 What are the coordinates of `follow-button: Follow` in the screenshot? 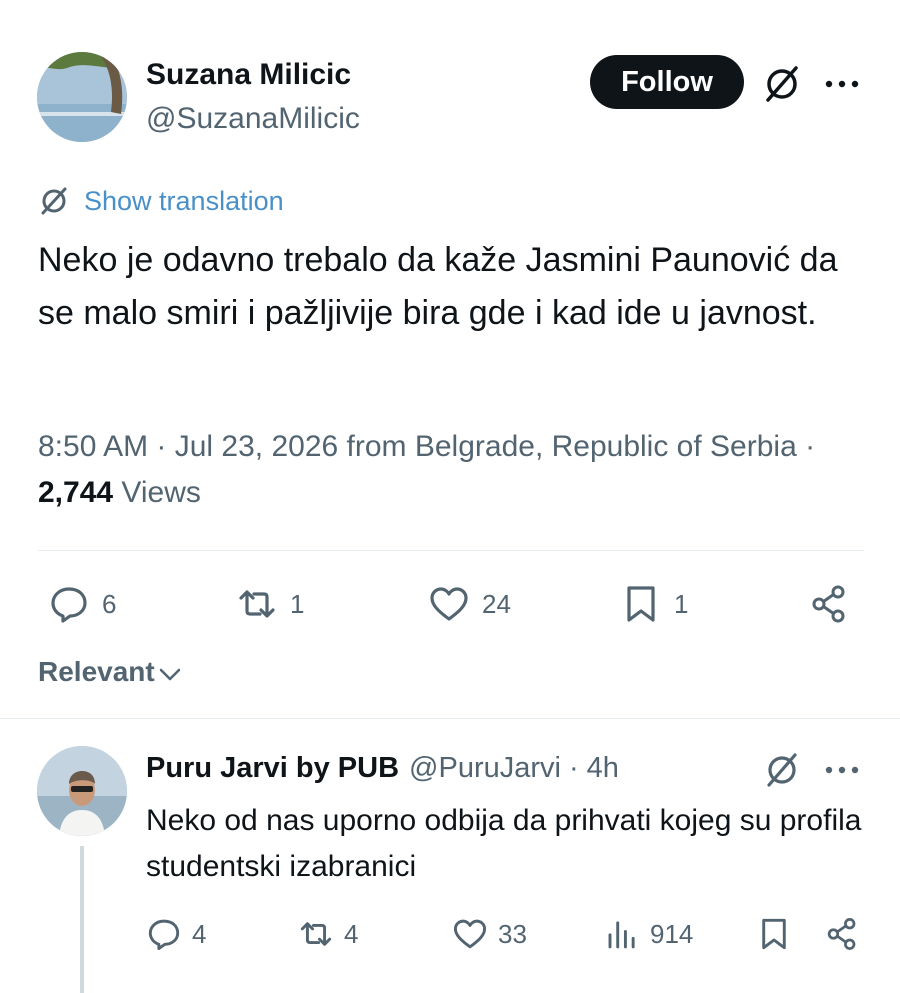 It's located at (667, 82).